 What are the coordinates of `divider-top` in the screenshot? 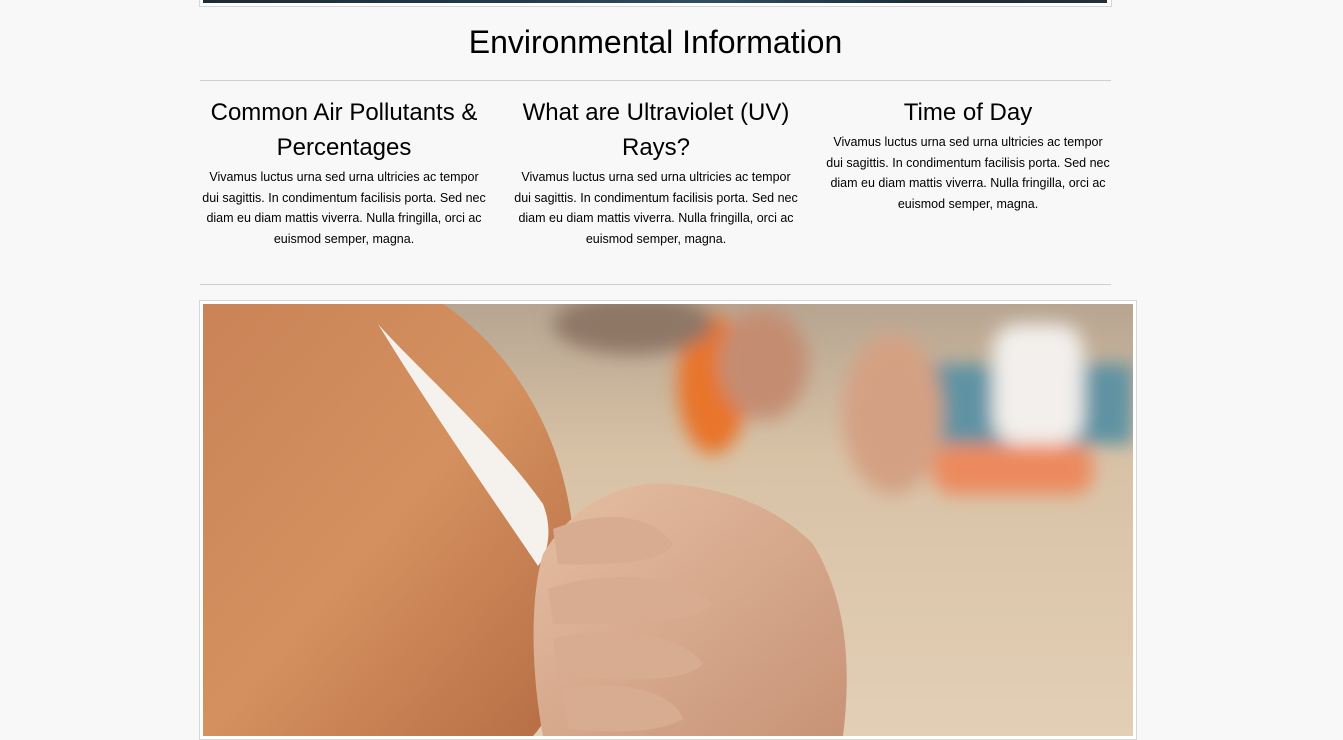 It's located at (655, 80).